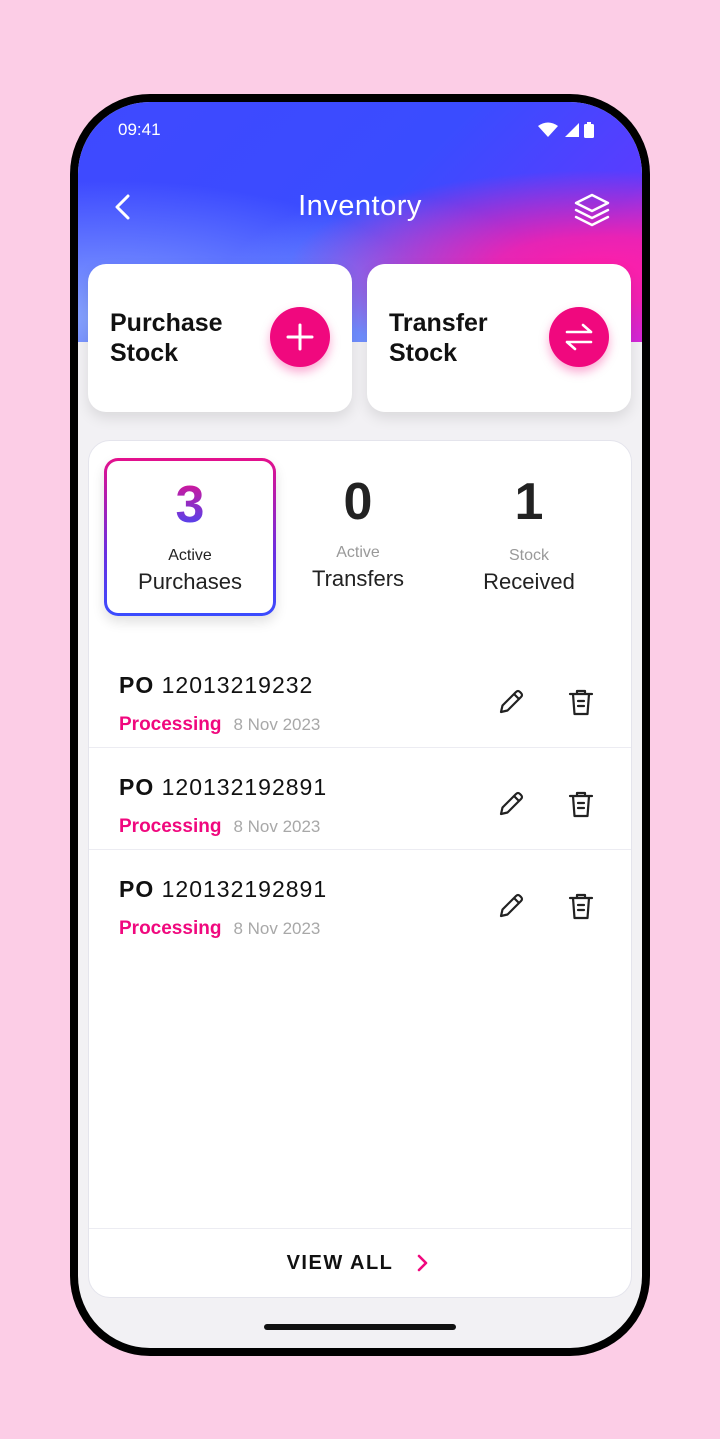  I want to click on swap-arrows-icon, so click(579, 337).